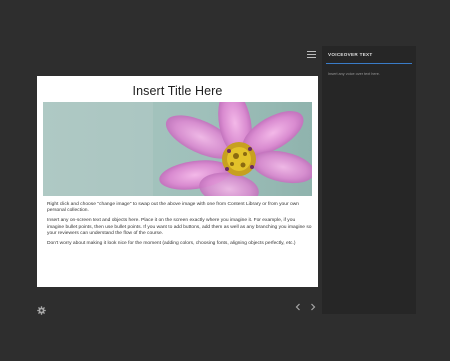 This screenshot has height=361, width=450. I want to click on chevron-left-icon, so click(297, 307).